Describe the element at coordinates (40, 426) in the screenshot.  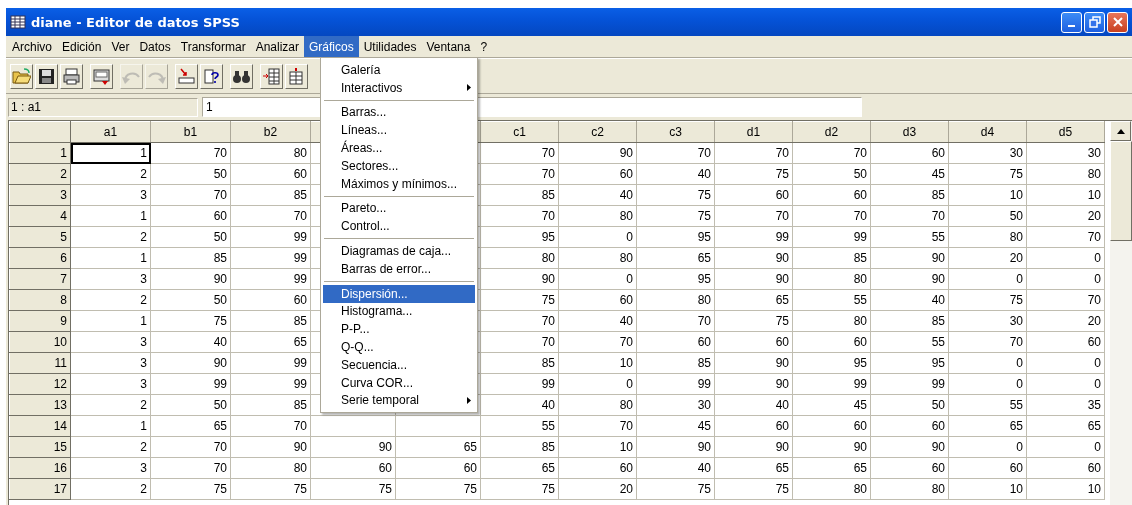
I see `row-header: 14` at that location.